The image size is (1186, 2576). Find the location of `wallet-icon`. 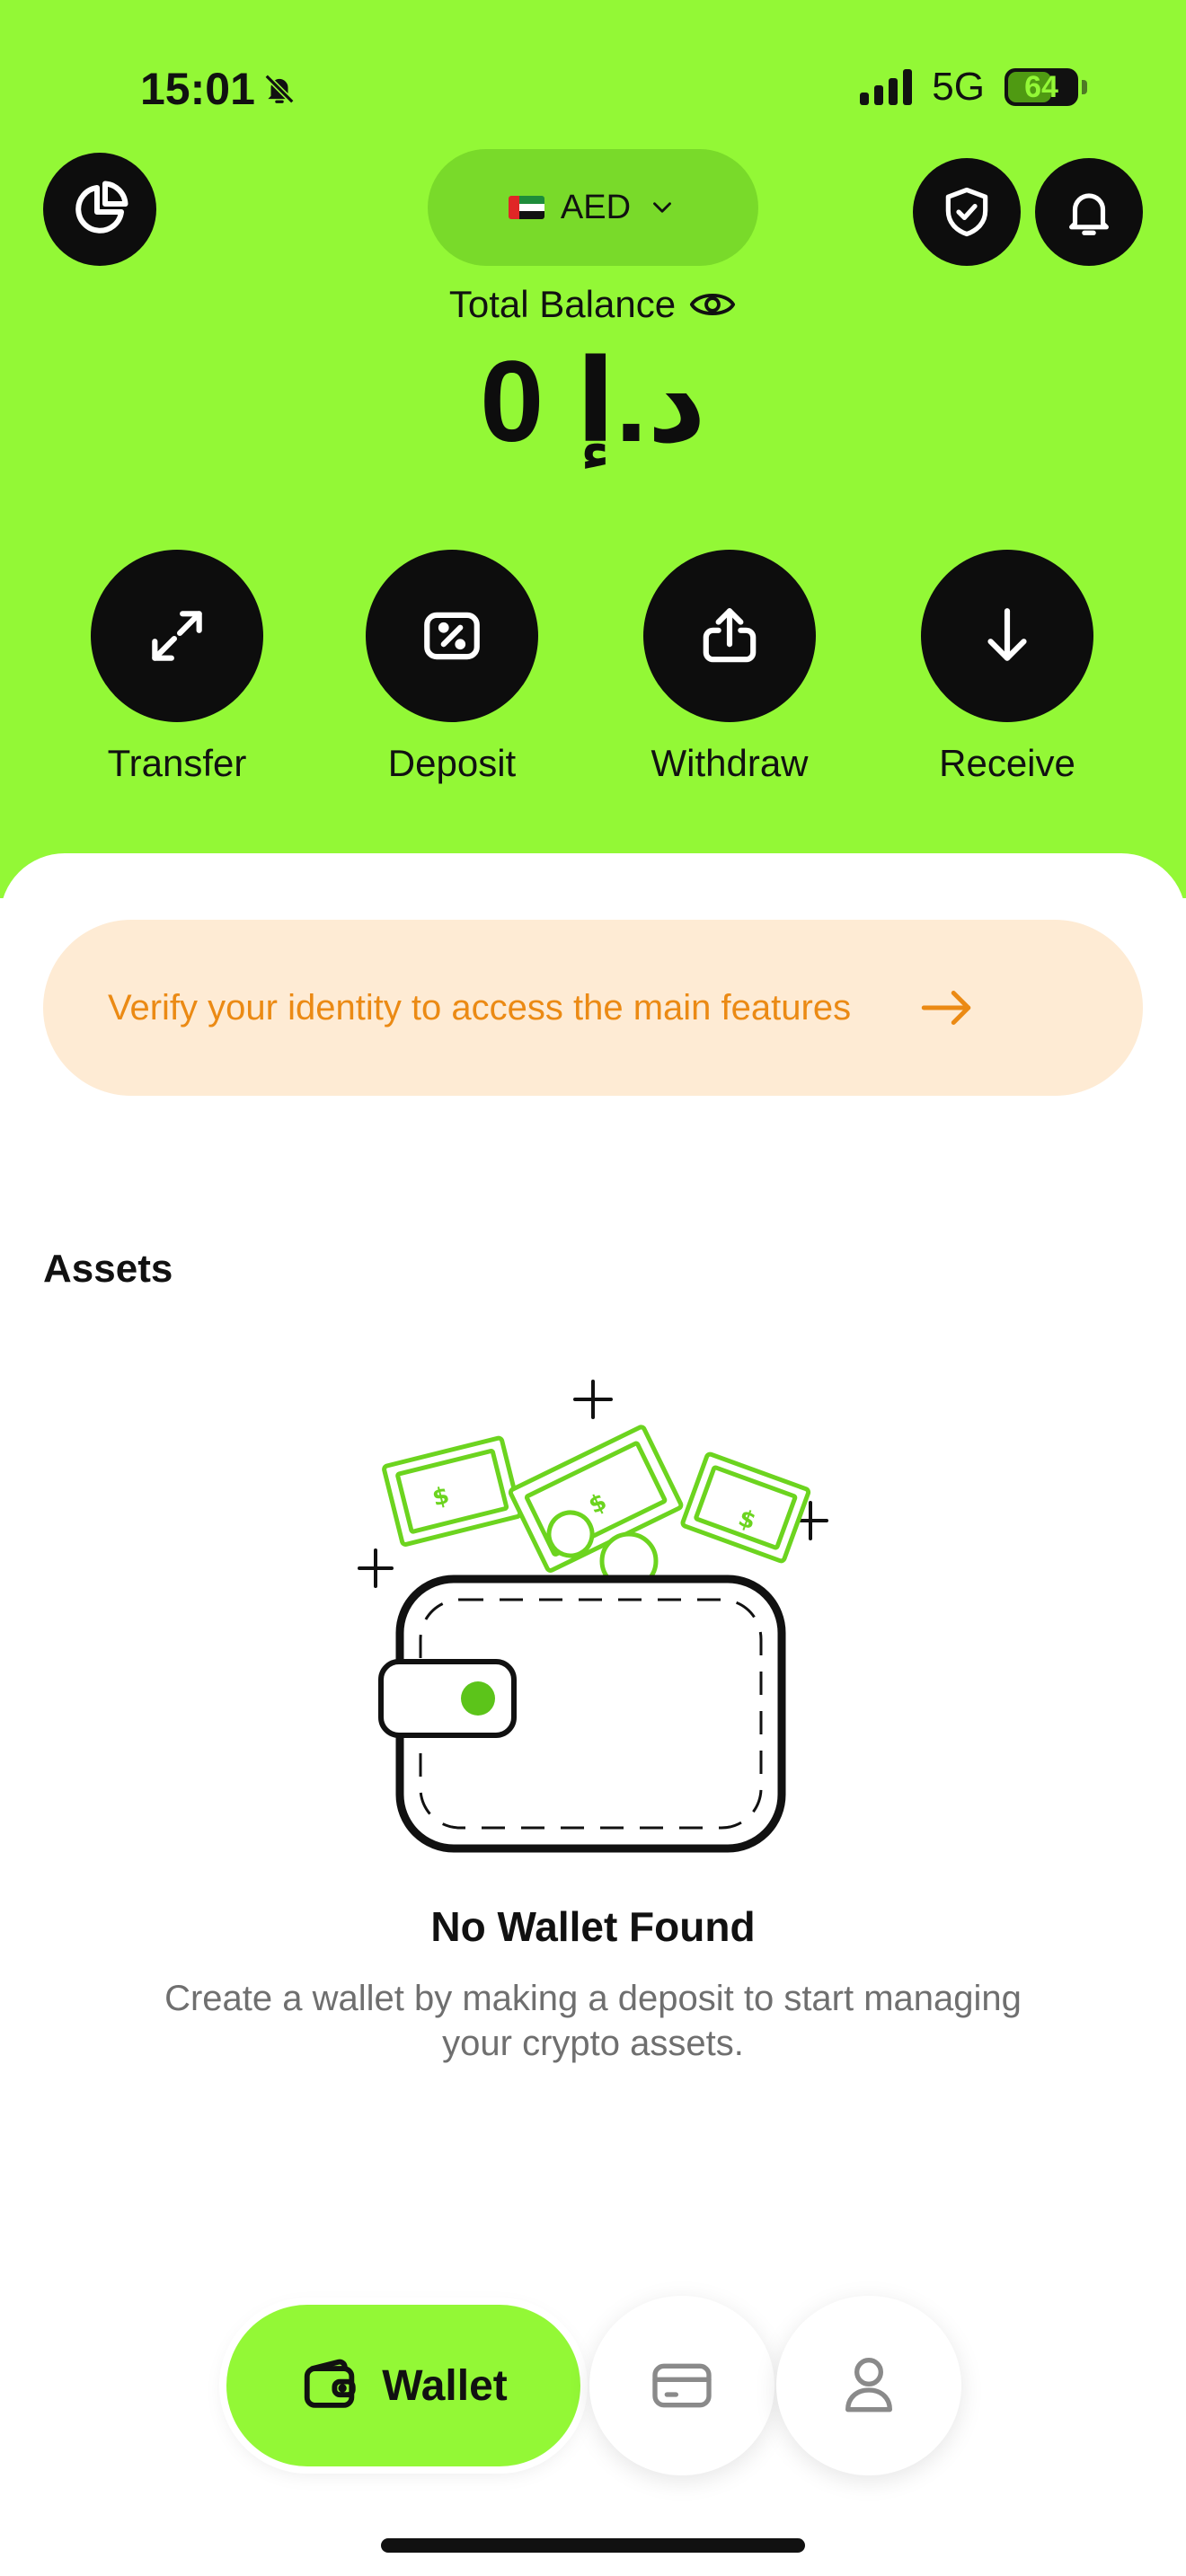

wallet-icon is located at coordinates (330, 2383).